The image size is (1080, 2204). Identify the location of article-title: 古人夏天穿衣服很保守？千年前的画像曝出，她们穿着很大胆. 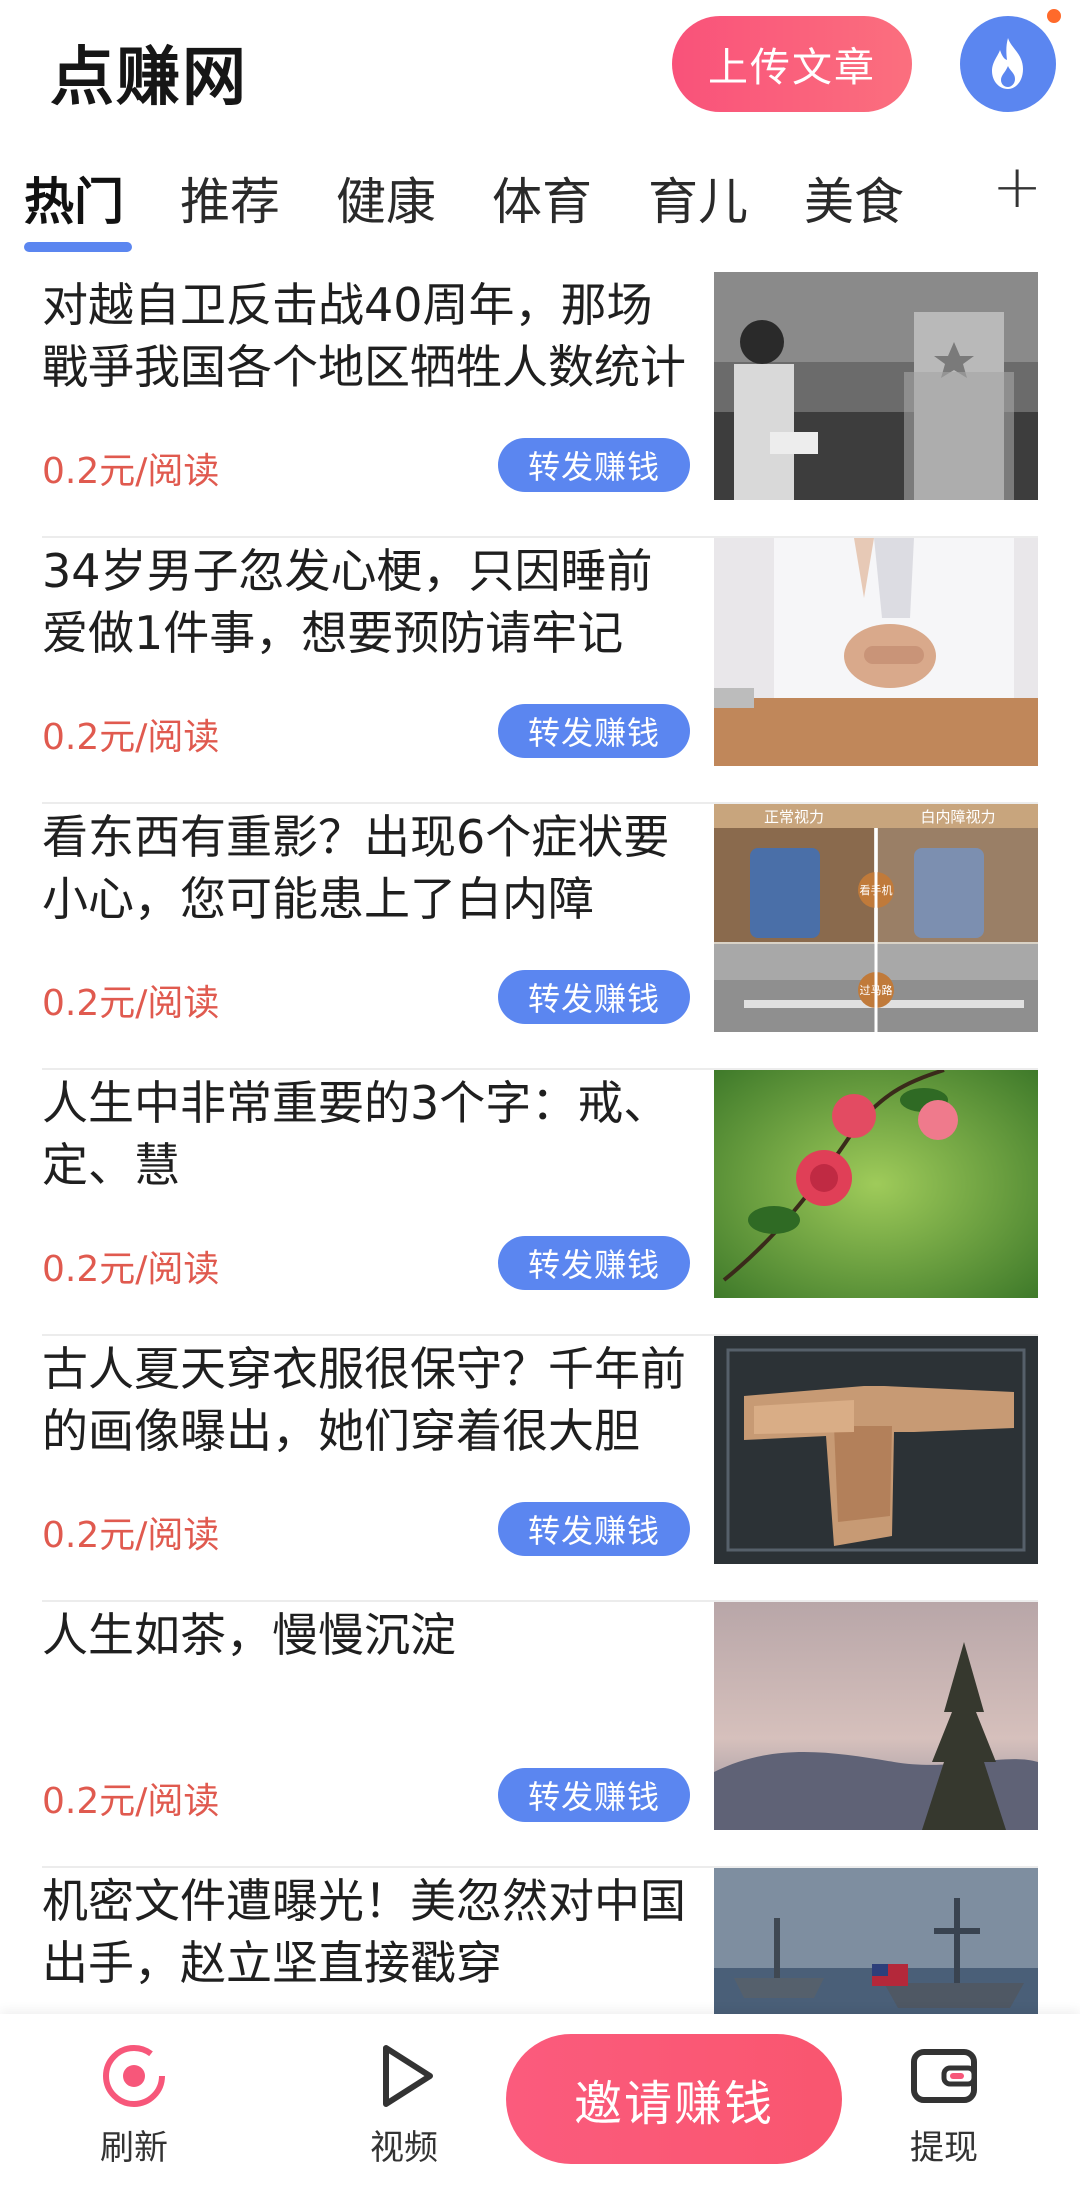
(367, 1400).